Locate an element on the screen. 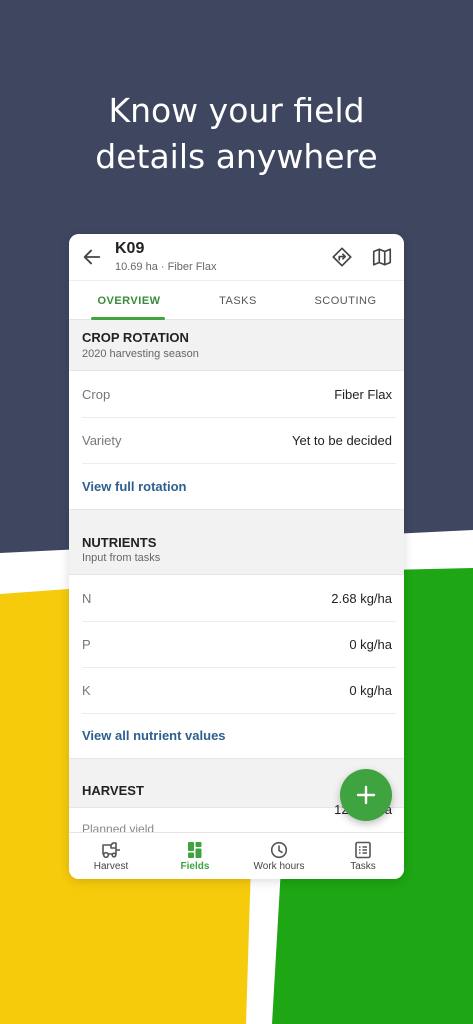 This screenshot has height=1024, width=473. field-name: K09 is located at coordinates (130, 248).